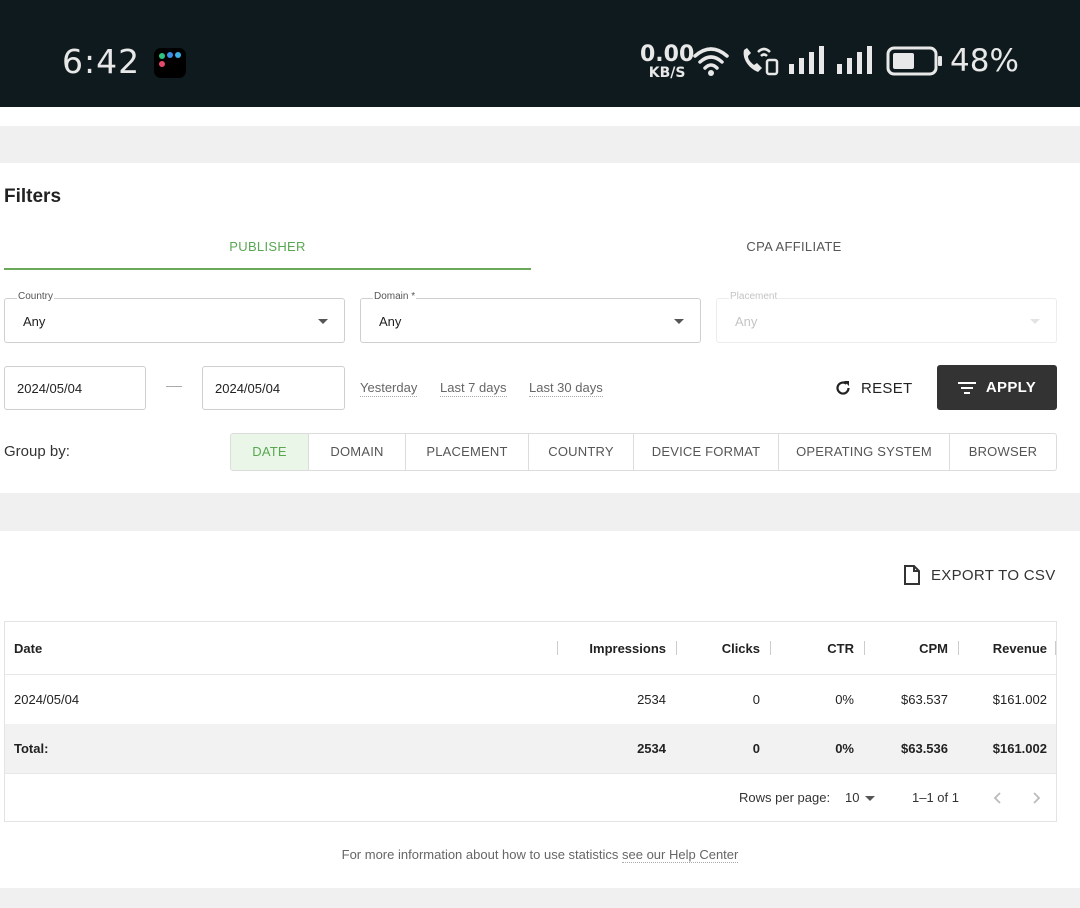 The height and width of the screenshot is (908, 1080). I want to click on group-by-domain: DOMAIN, so click(357, 452).